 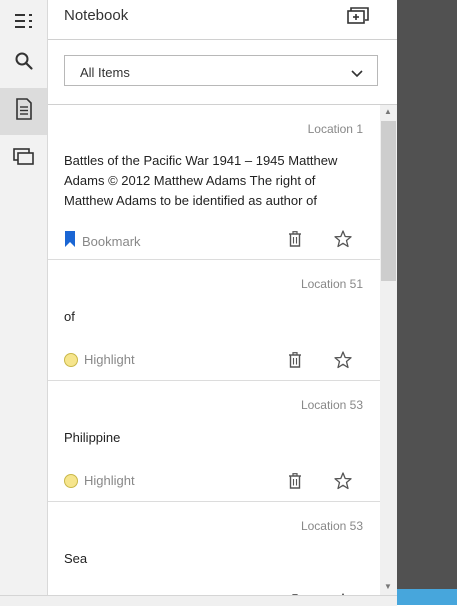 What do you see at coordinates (388, 350) in the screenshot?
I see `notes-scrollbar: ▲ ▼` at bounding box center [388, 350].